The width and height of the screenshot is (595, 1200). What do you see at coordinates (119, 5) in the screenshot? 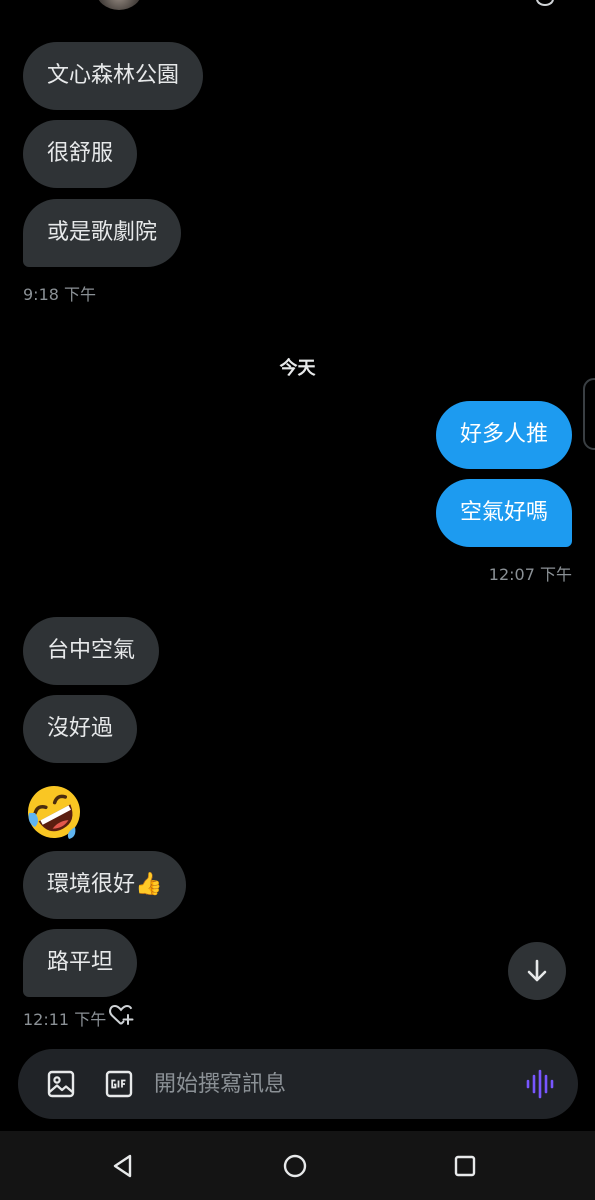
I see `chat-header-avatar-partial` at bounding box center [119, 5].